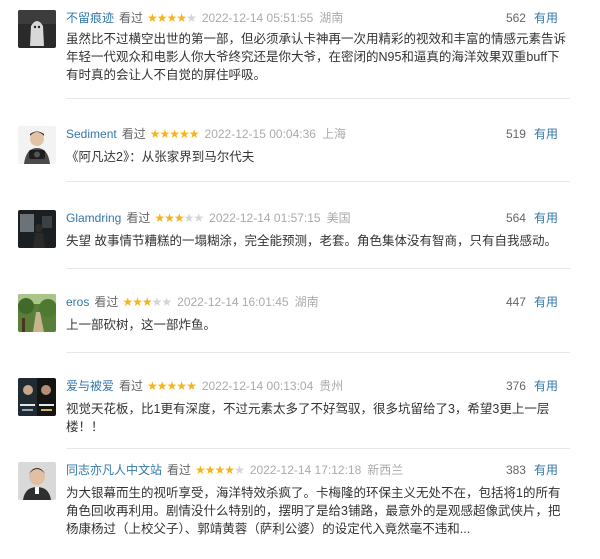 This screenshot has height=559, width=600. What do you see at coordinates (333, 134) in the screenshot?
I see `review-location: 上海` at bounding box center [333, 134].